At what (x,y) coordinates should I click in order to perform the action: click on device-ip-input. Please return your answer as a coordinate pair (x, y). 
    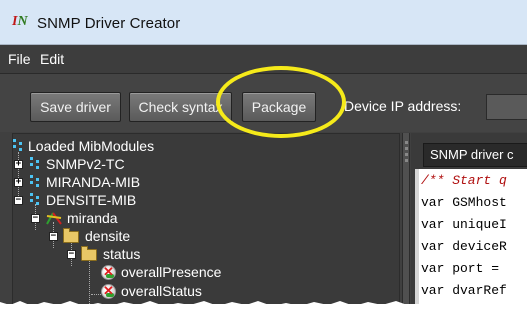
    Looking at the image, I should click on (506, 107).